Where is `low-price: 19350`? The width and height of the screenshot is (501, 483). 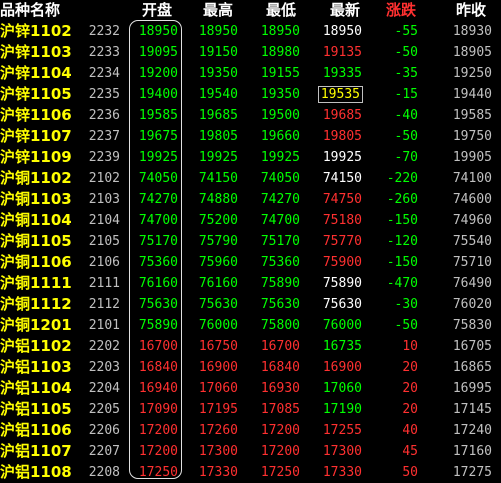 low-price: 19350 is located at coordinates (280, 94).